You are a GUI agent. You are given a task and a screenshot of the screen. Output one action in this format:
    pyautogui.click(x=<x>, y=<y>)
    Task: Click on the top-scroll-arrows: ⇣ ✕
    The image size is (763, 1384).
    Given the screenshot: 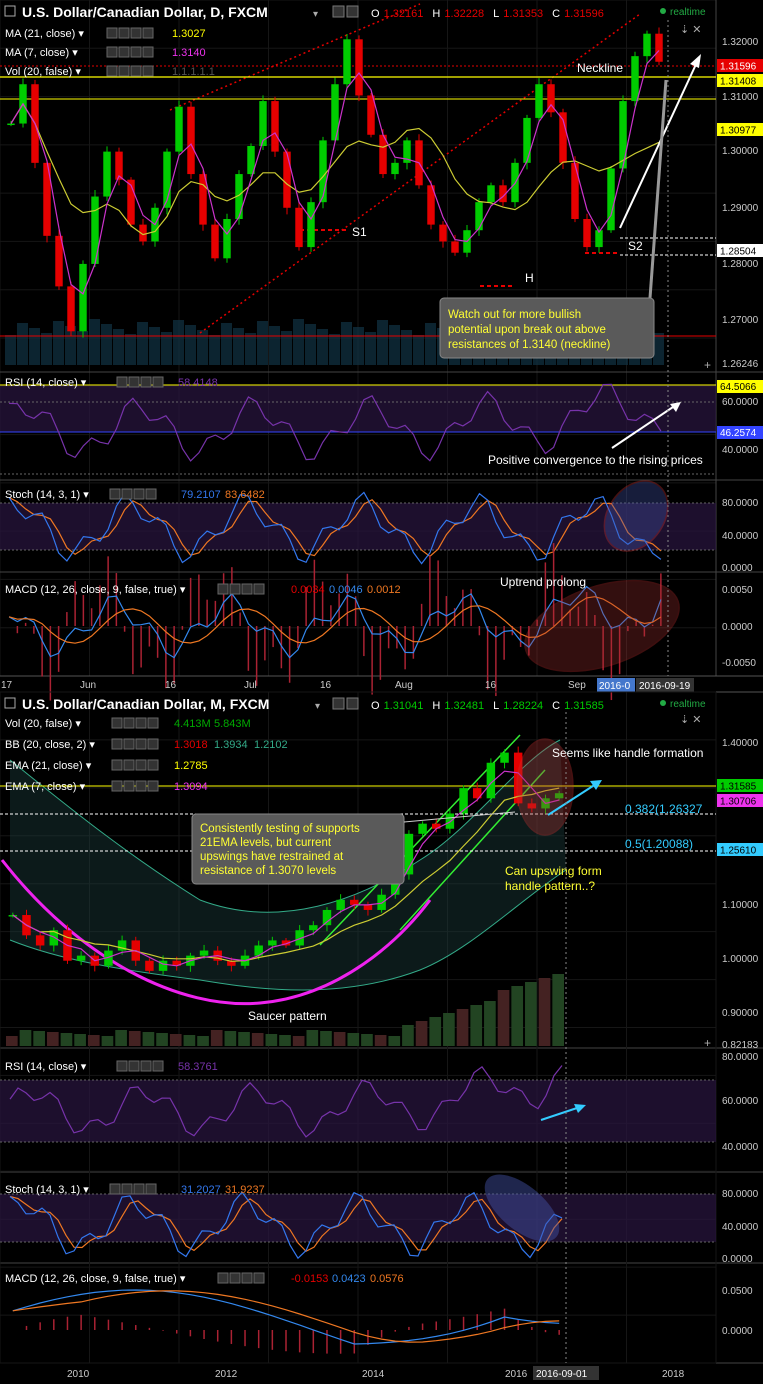 What is the action you would take?
    pyautogui.click(x=691, y=30)
    